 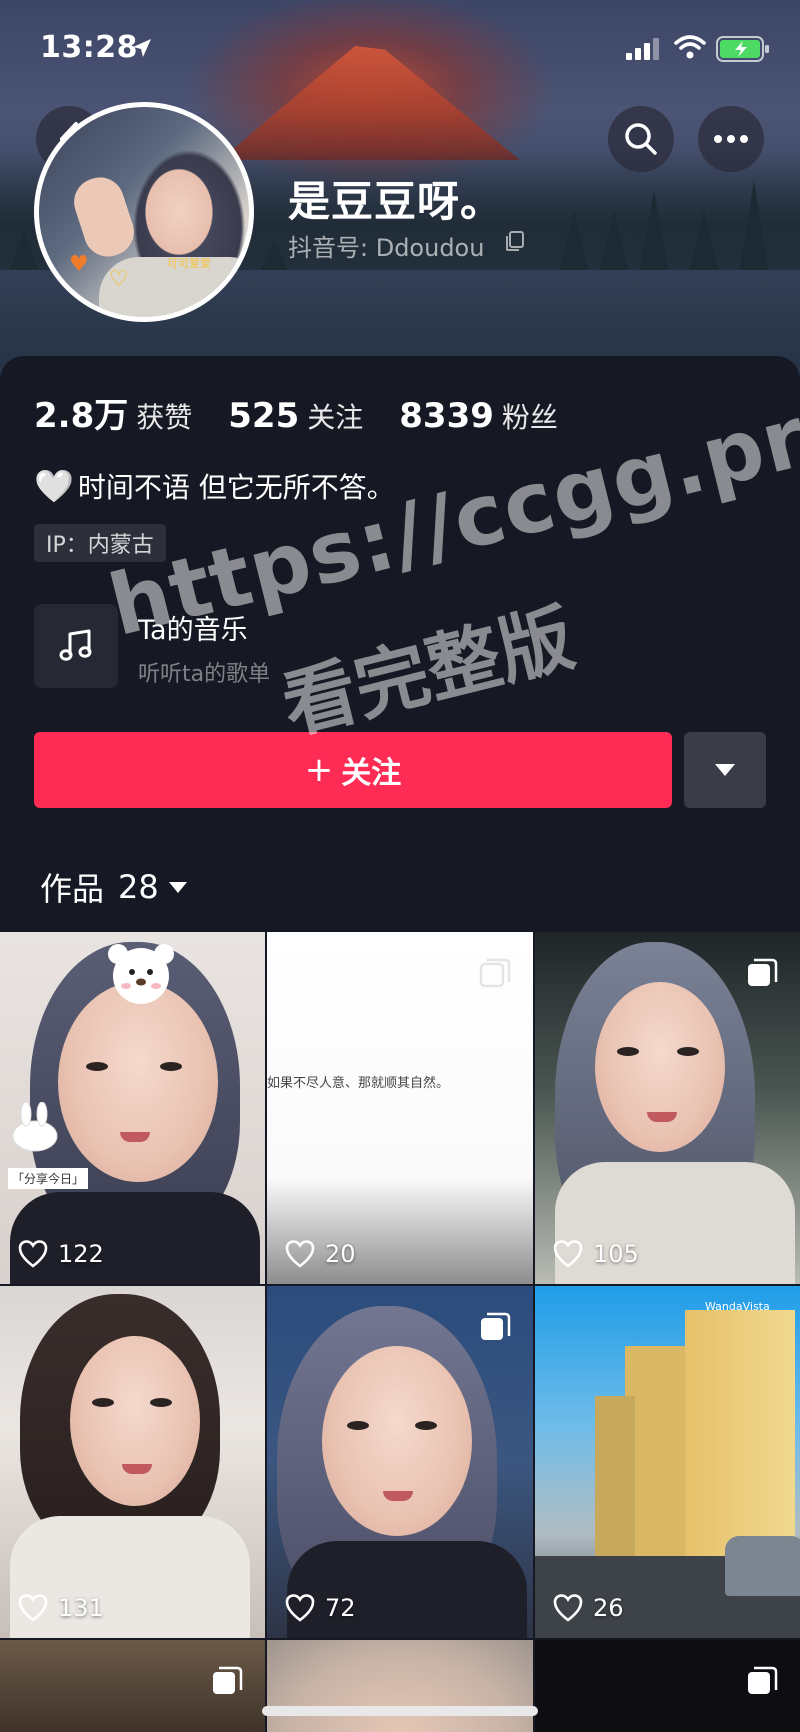 What do you see at coordinates (320, 1608) in the screenshot?
I see `video-likes: 72` at bounding box center [320, 1608].